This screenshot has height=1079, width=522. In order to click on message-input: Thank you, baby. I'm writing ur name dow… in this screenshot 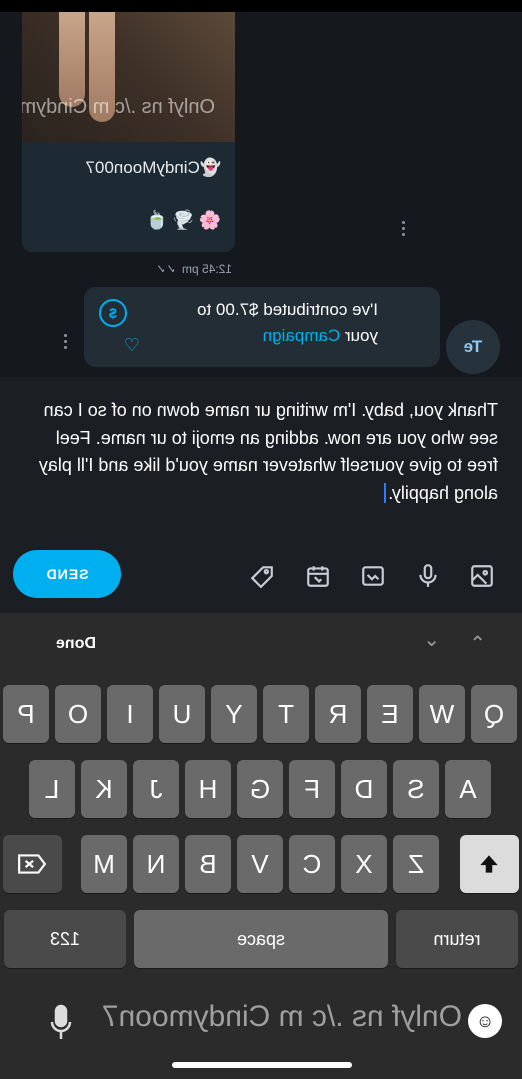, I will do `click(261, 452)`.